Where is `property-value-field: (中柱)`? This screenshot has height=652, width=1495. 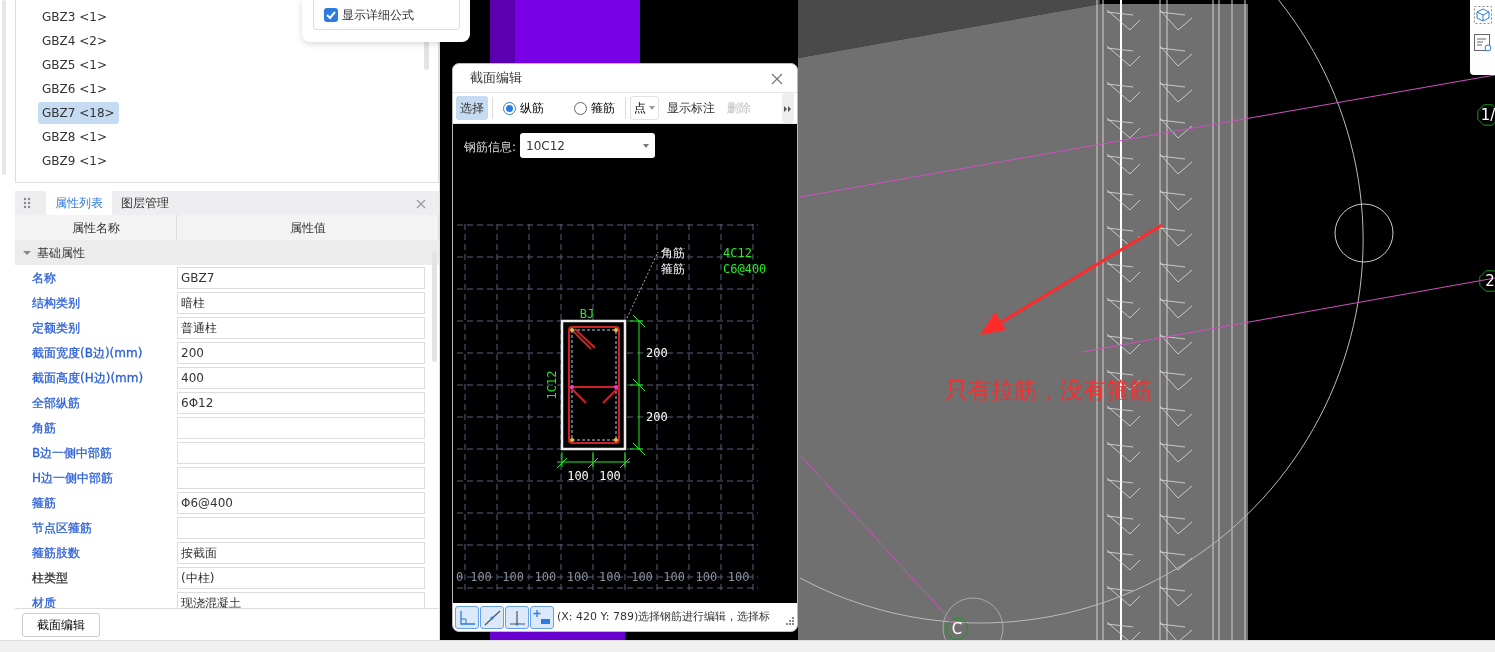
property-value-field: (中柱) is located at coordinates (301, 577).